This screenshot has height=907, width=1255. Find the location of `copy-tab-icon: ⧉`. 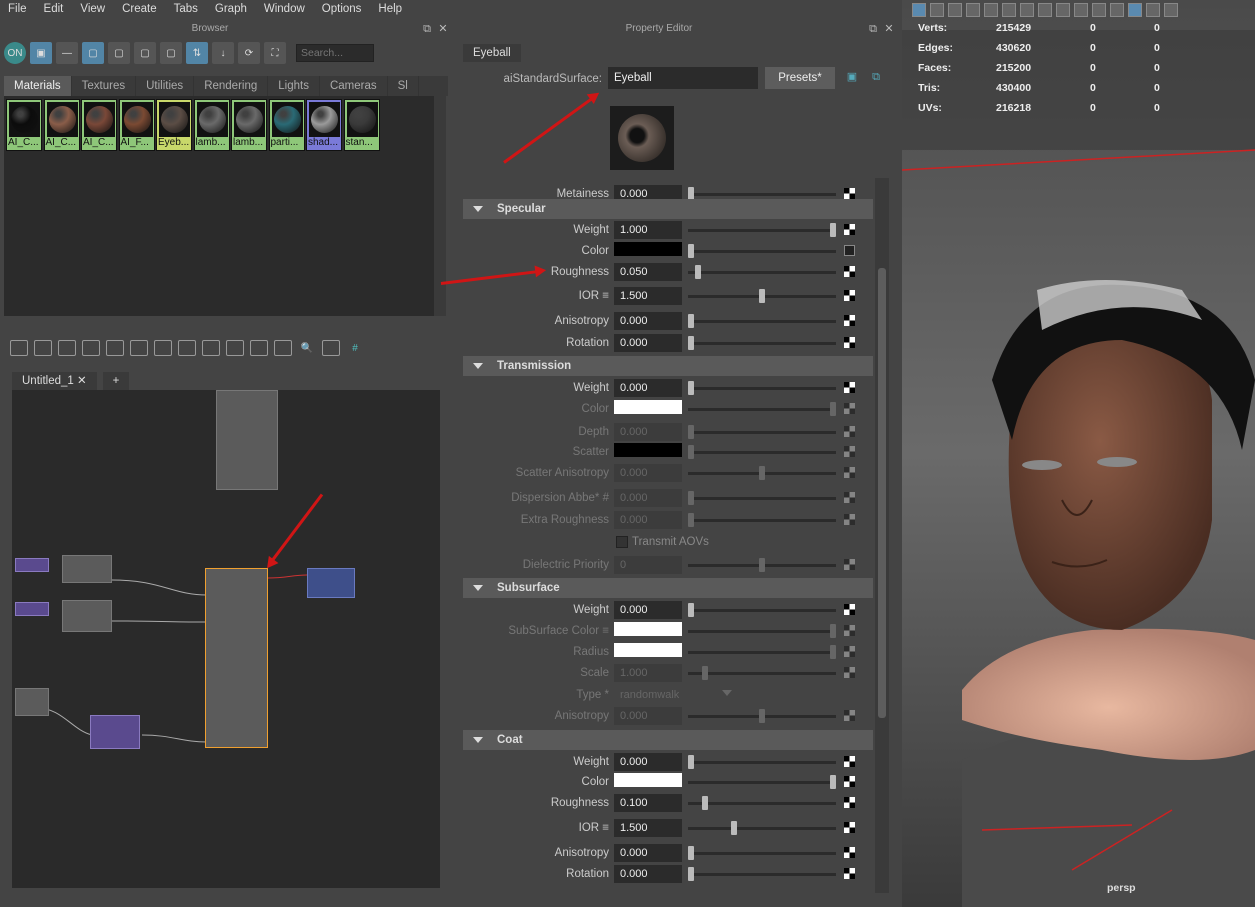

copy-tab-icon: ⧉ is located at coordinates (876, 77).